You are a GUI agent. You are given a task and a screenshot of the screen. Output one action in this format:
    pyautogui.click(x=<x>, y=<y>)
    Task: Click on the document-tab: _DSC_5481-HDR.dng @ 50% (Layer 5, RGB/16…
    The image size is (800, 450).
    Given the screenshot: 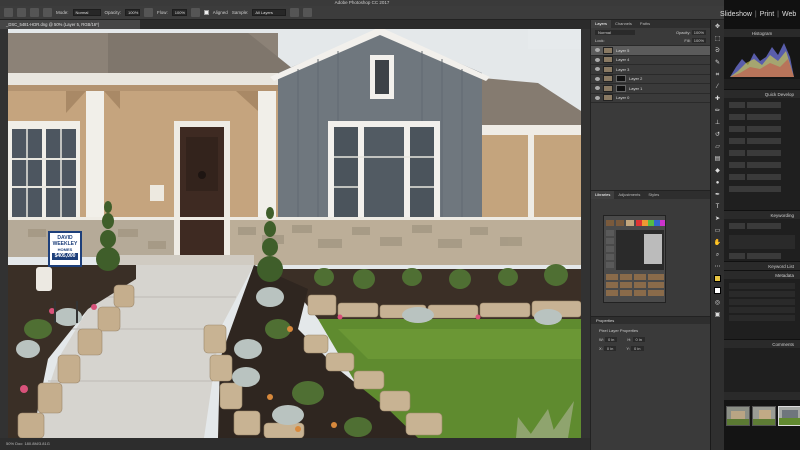 What is the action you would take?
    pyautogui.click(x=70, y=24)
    